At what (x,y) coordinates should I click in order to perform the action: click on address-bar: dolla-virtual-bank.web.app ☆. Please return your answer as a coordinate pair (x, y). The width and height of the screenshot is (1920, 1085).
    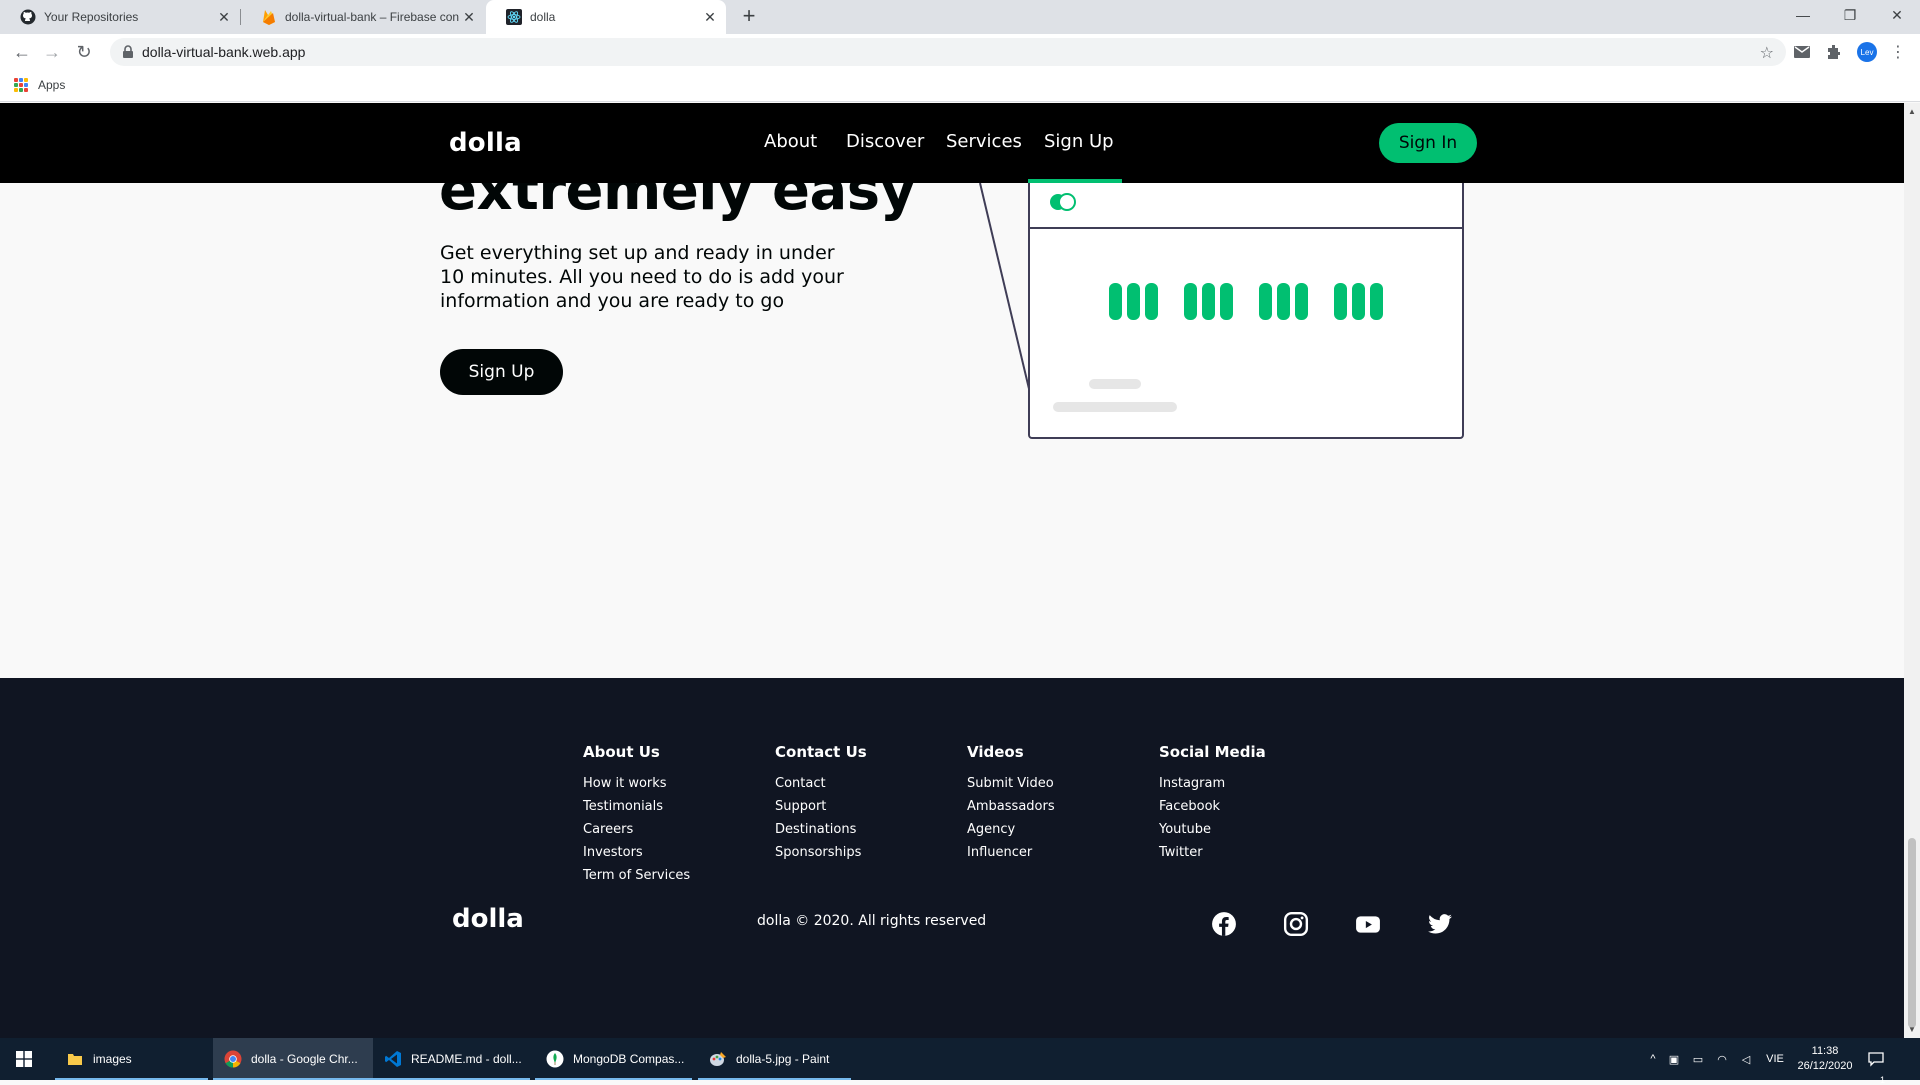
    Looking at the image, I should click on (948, 52).